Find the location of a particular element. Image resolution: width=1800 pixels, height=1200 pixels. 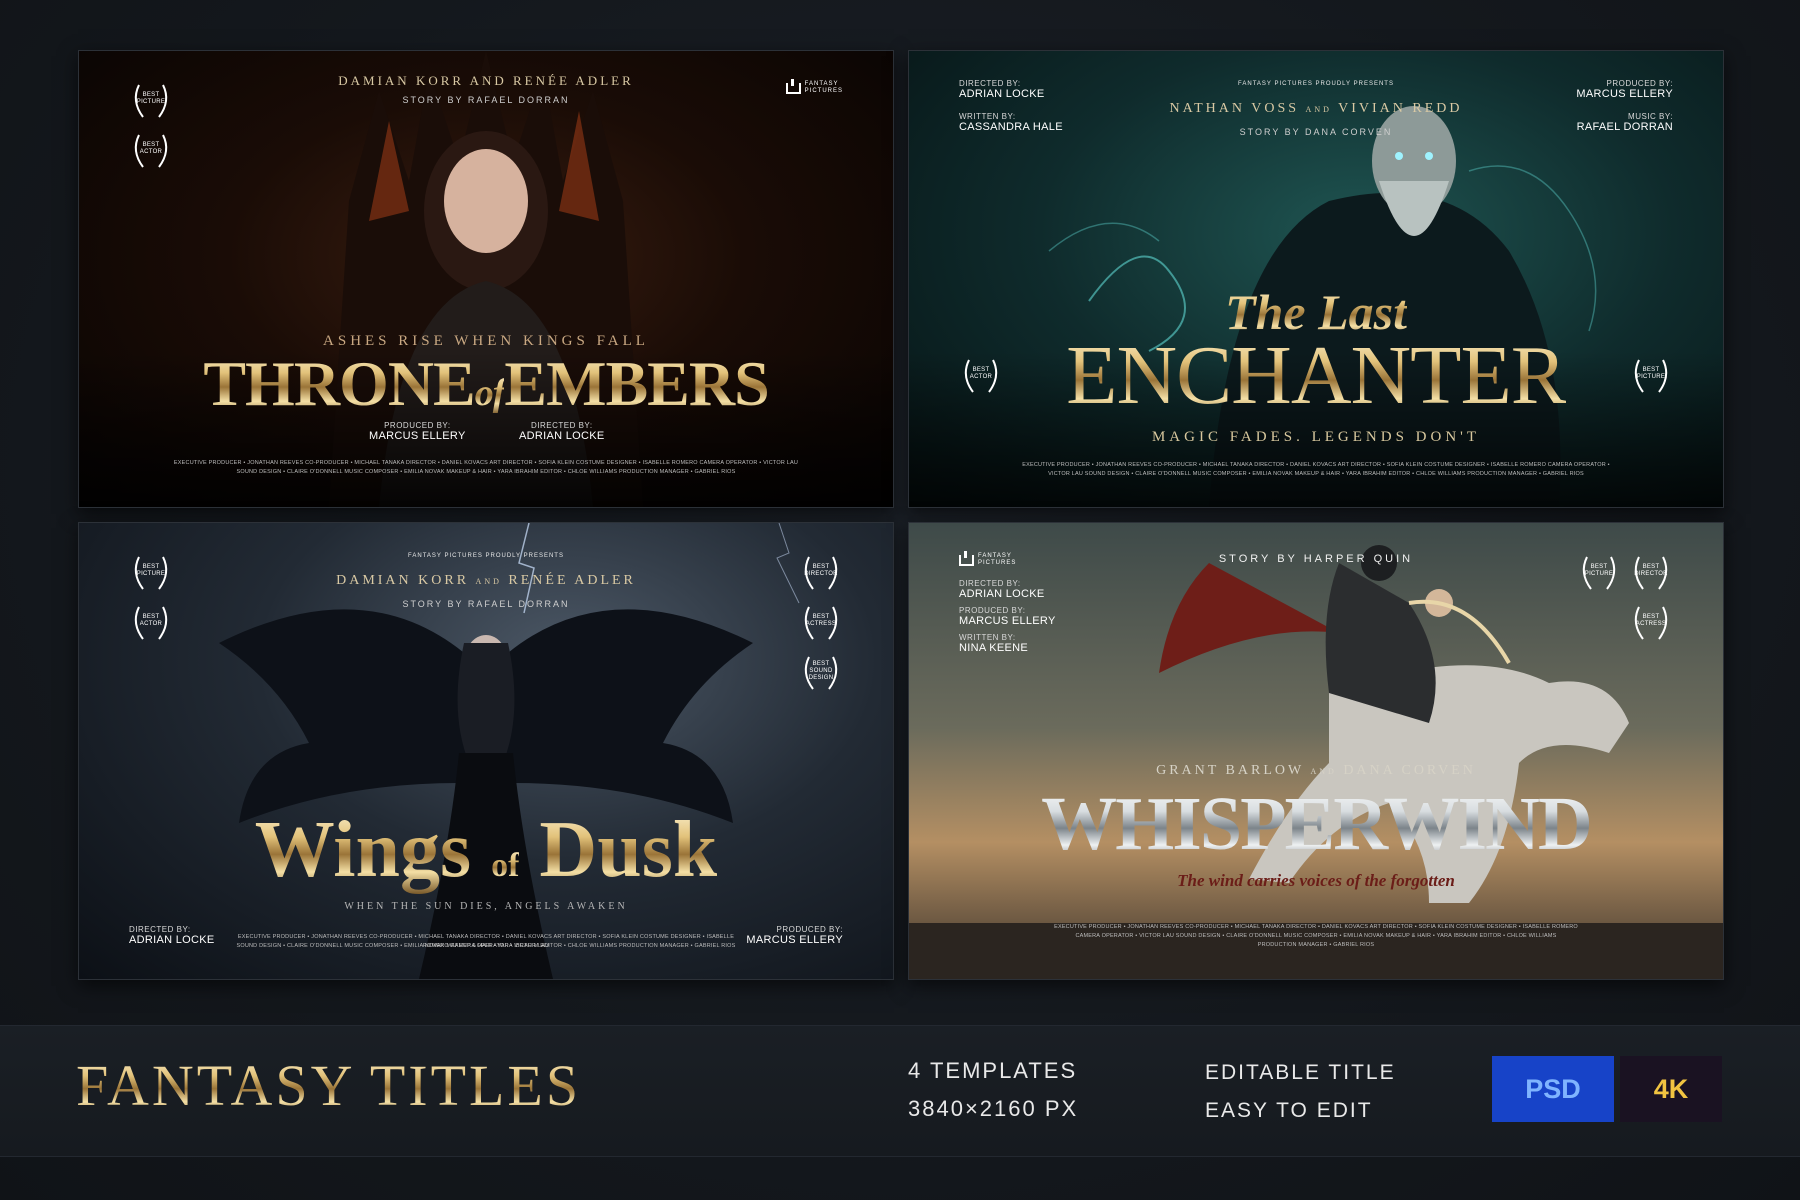

cast-names: GRANT BARLOW AND DANA CORVEN is located at coordinates (1316, 771).